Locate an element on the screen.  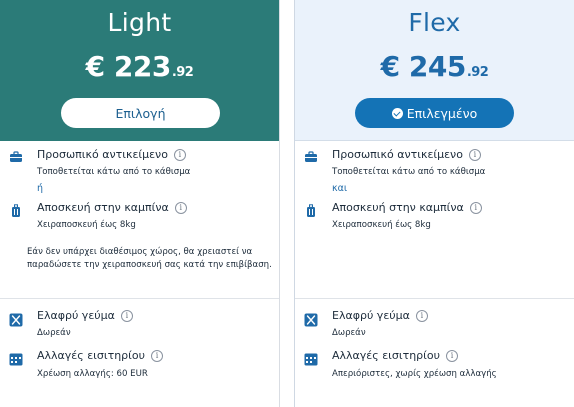
price-main: € 245 is located at coordinates (423, 66).